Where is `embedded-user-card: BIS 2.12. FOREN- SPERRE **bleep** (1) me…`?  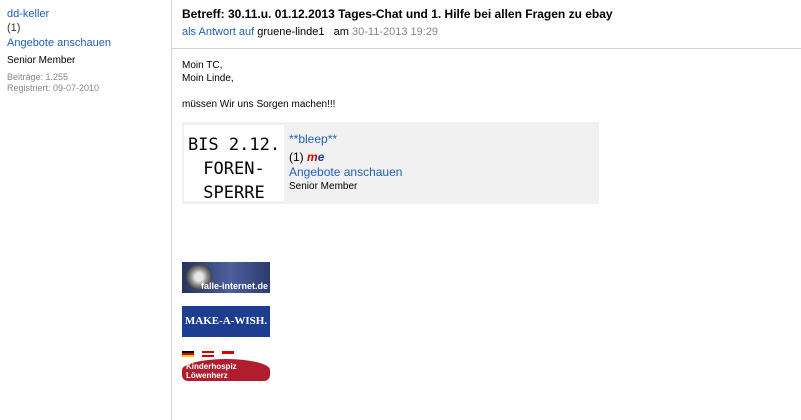
embedded-user-card: BIS 2.12. FOREN- SPERRE **bleep** (1) me… is located at coordinates (390, 163).